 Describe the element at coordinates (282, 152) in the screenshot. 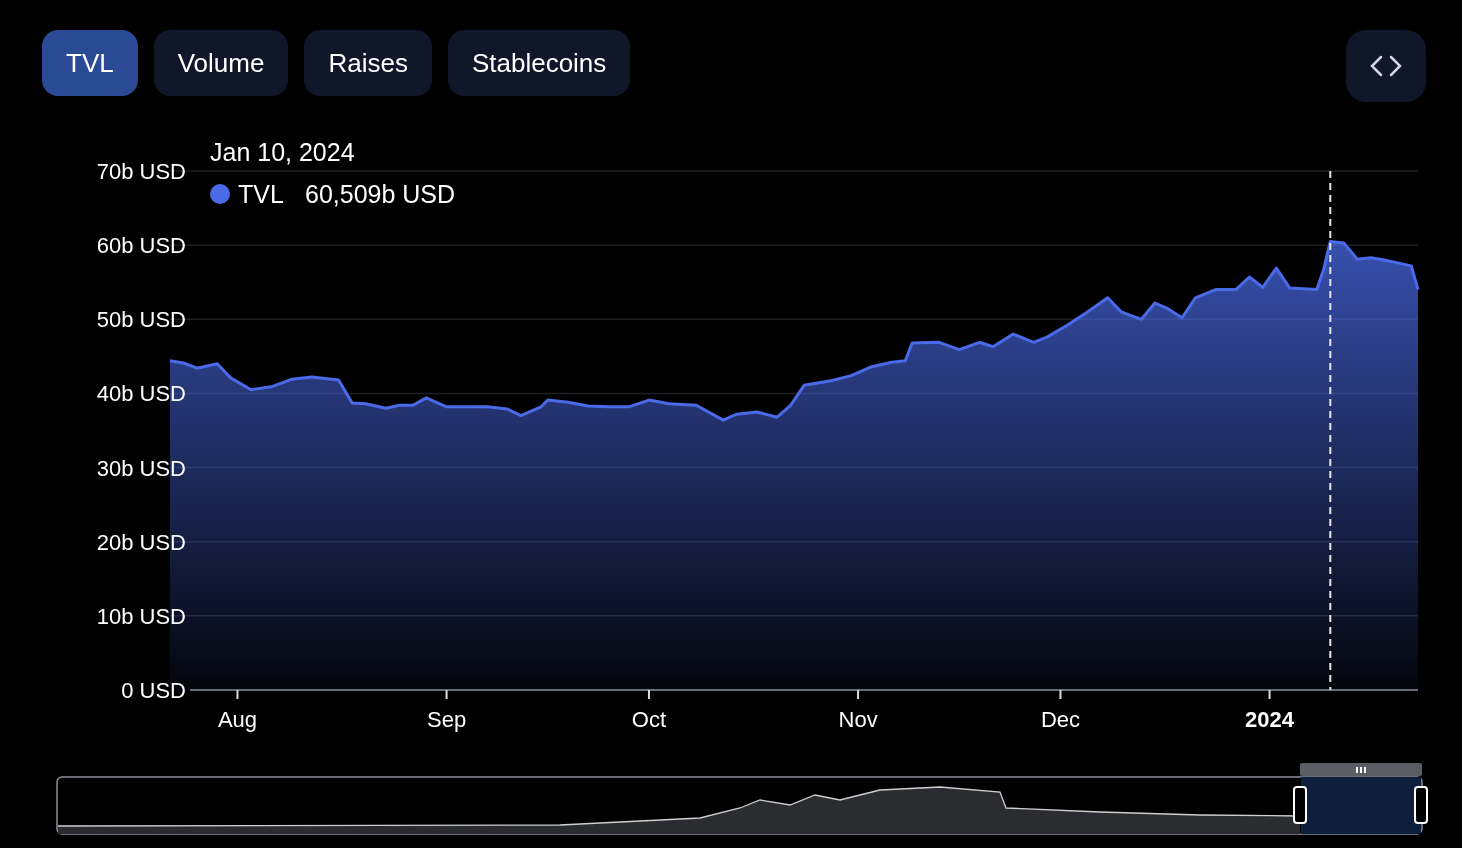

I see `tooltip-date: Jan 10, 2024` at that location.